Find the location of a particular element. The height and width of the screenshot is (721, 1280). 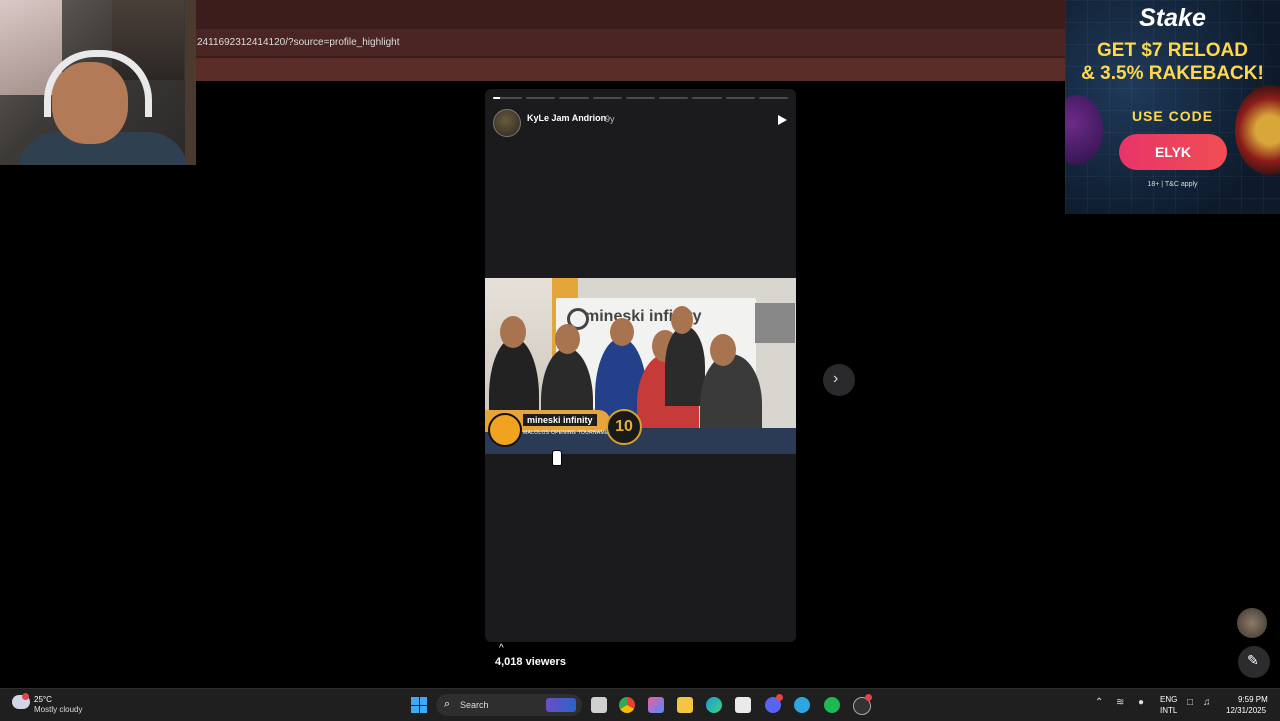

photo-window is located at coordinates (775, 323).